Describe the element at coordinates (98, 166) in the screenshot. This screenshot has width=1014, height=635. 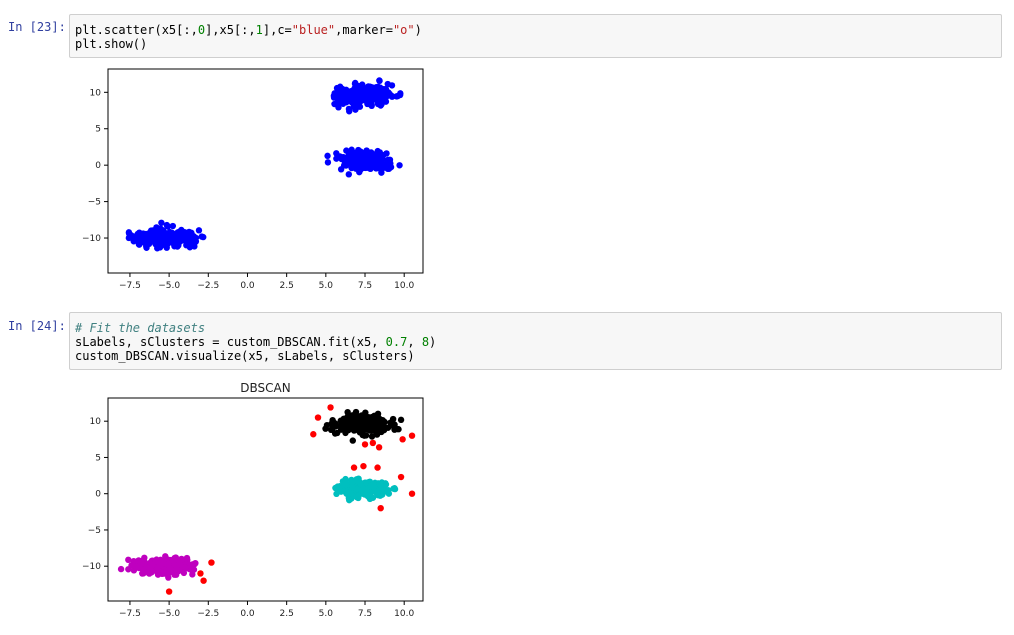
I see `y-tick-label: 0` at that location.